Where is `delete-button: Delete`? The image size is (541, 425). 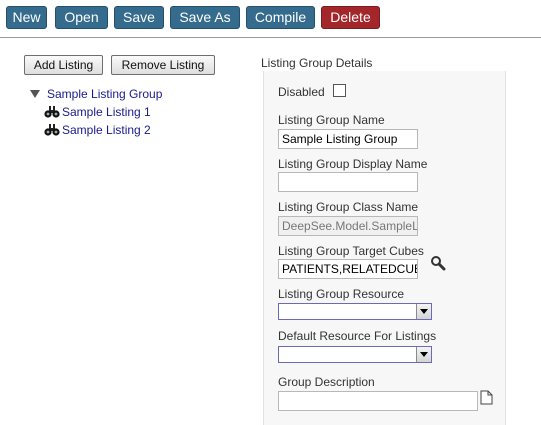 delete-button: Delete is located at coordinates (350, 17).